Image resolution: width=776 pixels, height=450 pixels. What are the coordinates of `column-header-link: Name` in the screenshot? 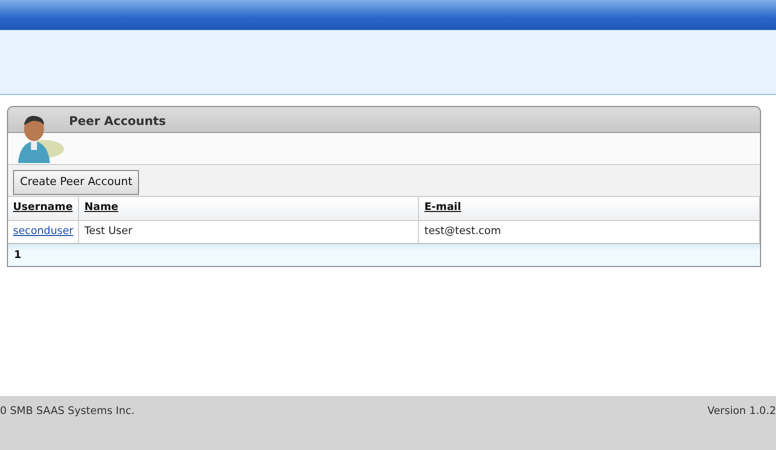 It's located at (101, 207).